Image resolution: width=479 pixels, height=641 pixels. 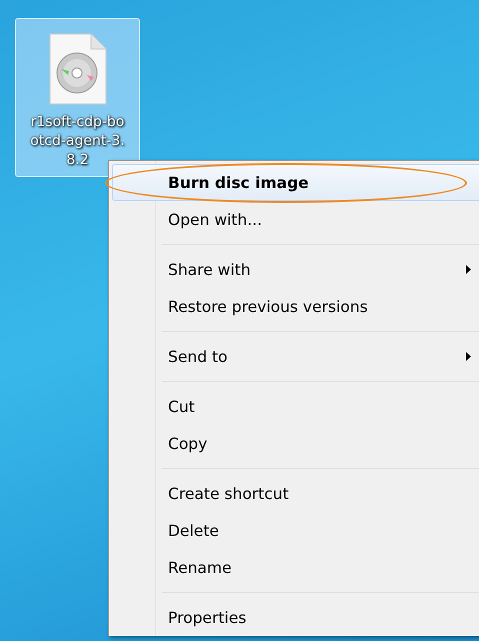 I want to click on menu-item: Properties, so click(x=295, y=617).